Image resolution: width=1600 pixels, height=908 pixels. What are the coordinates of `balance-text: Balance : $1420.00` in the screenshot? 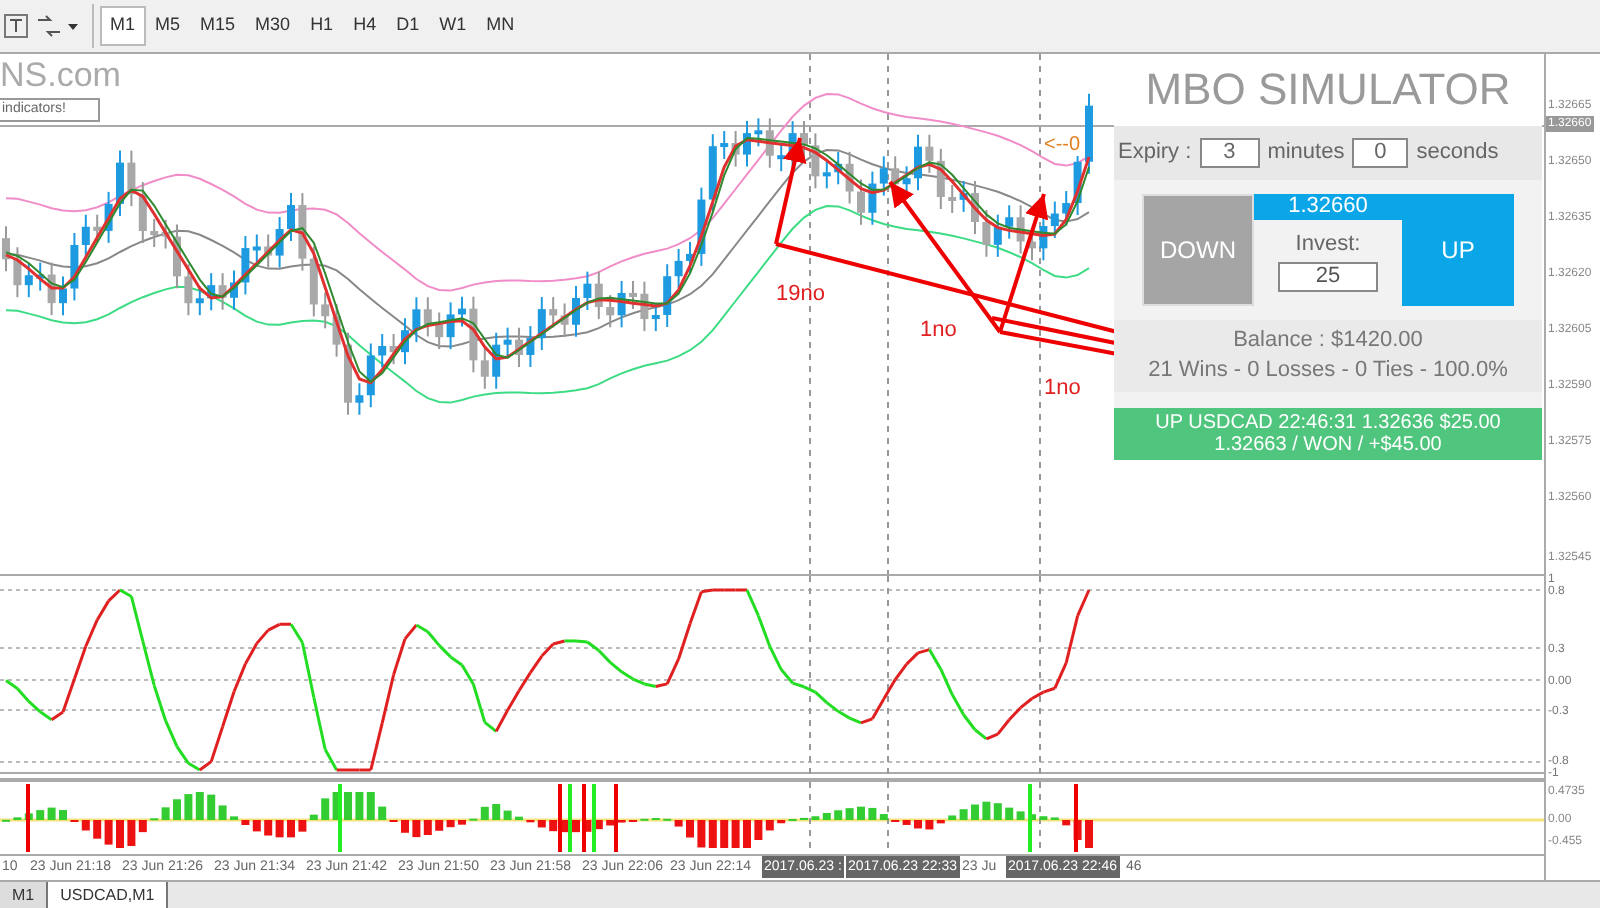 It's located at (1328, 341).